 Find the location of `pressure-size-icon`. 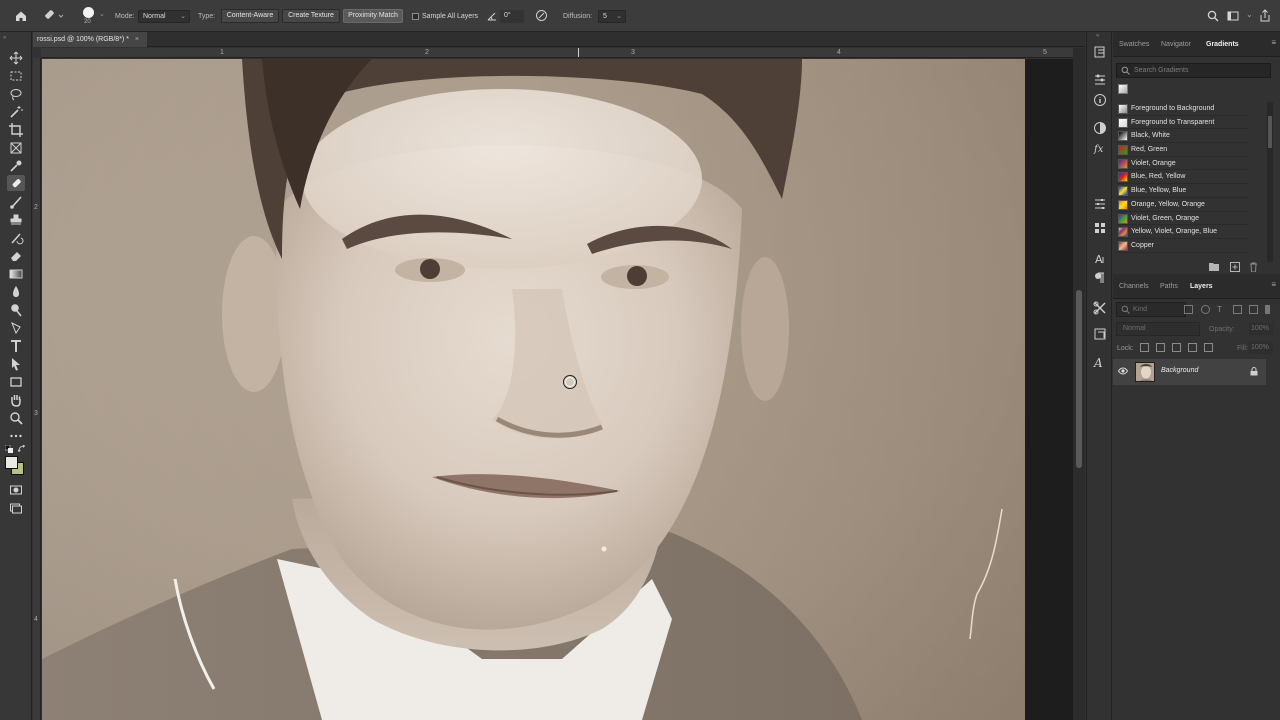

pressure-size-icon is located at coordinates (541, 15).